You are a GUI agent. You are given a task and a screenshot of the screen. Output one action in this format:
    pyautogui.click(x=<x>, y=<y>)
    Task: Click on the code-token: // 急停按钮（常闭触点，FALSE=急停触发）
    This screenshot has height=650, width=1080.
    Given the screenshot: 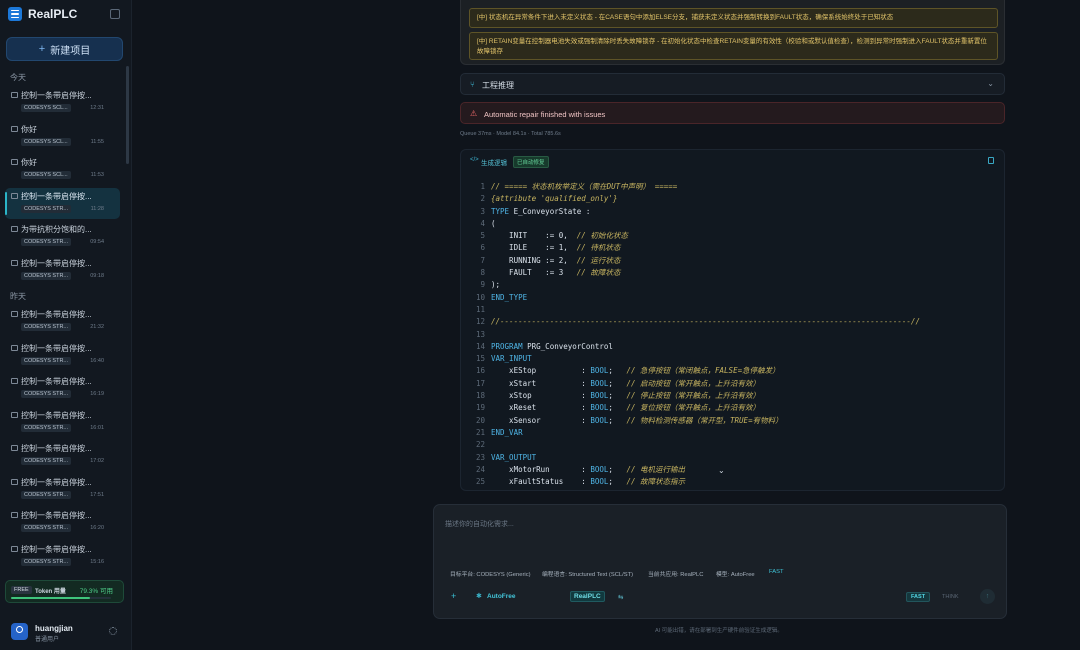 What is the action you would take?
    pyautogui.click(x=703, y=371)
    